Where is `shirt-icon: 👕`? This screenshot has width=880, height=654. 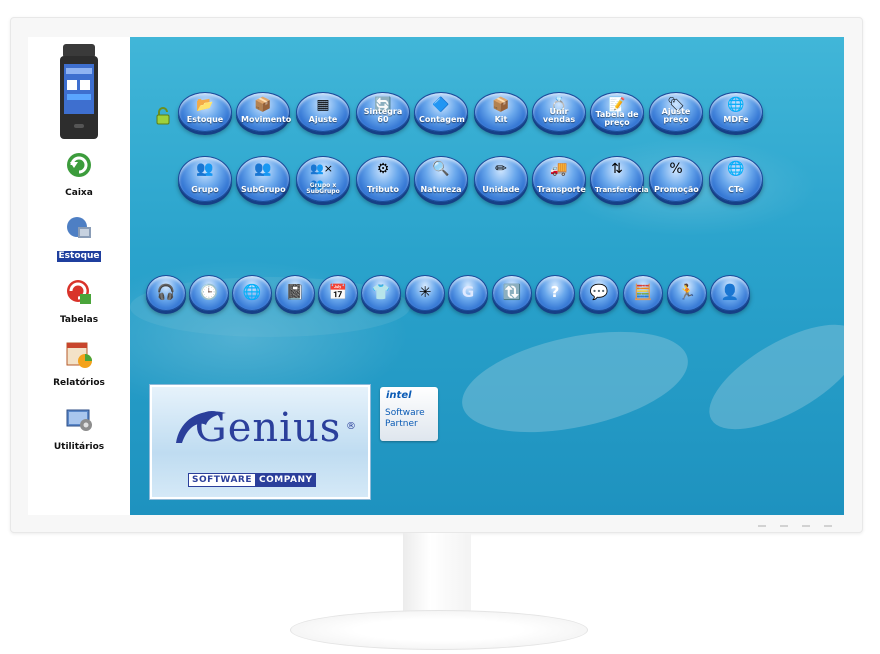 shirt-icon: 👕 is located at coordinates (381, 292).